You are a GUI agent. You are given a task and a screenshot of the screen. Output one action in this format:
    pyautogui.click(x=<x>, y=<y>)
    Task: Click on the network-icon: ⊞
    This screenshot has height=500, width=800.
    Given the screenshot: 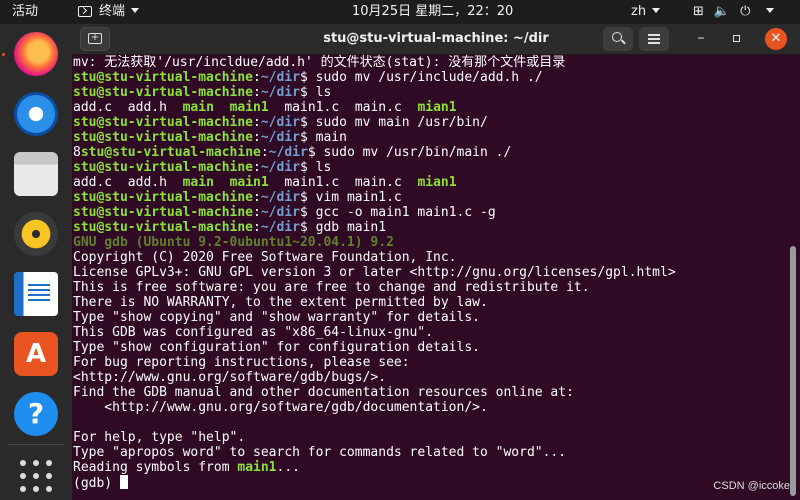 What is the action you would take?
    pyautogui.click(x=698, y=11)
    